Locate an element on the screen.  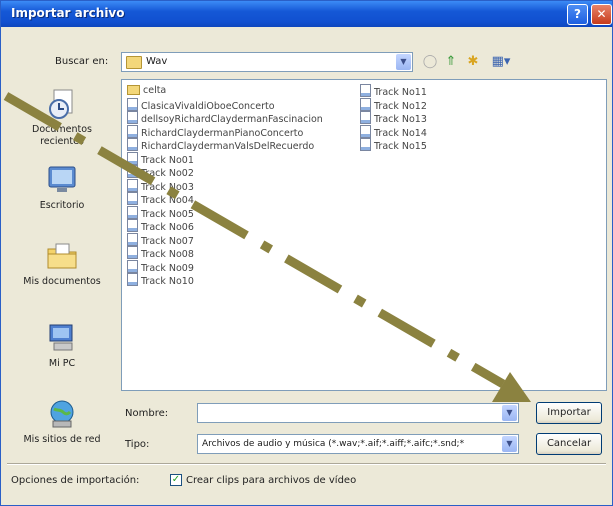
place-my-documents-label: Mis documentos is located at coordinates (62, 281).